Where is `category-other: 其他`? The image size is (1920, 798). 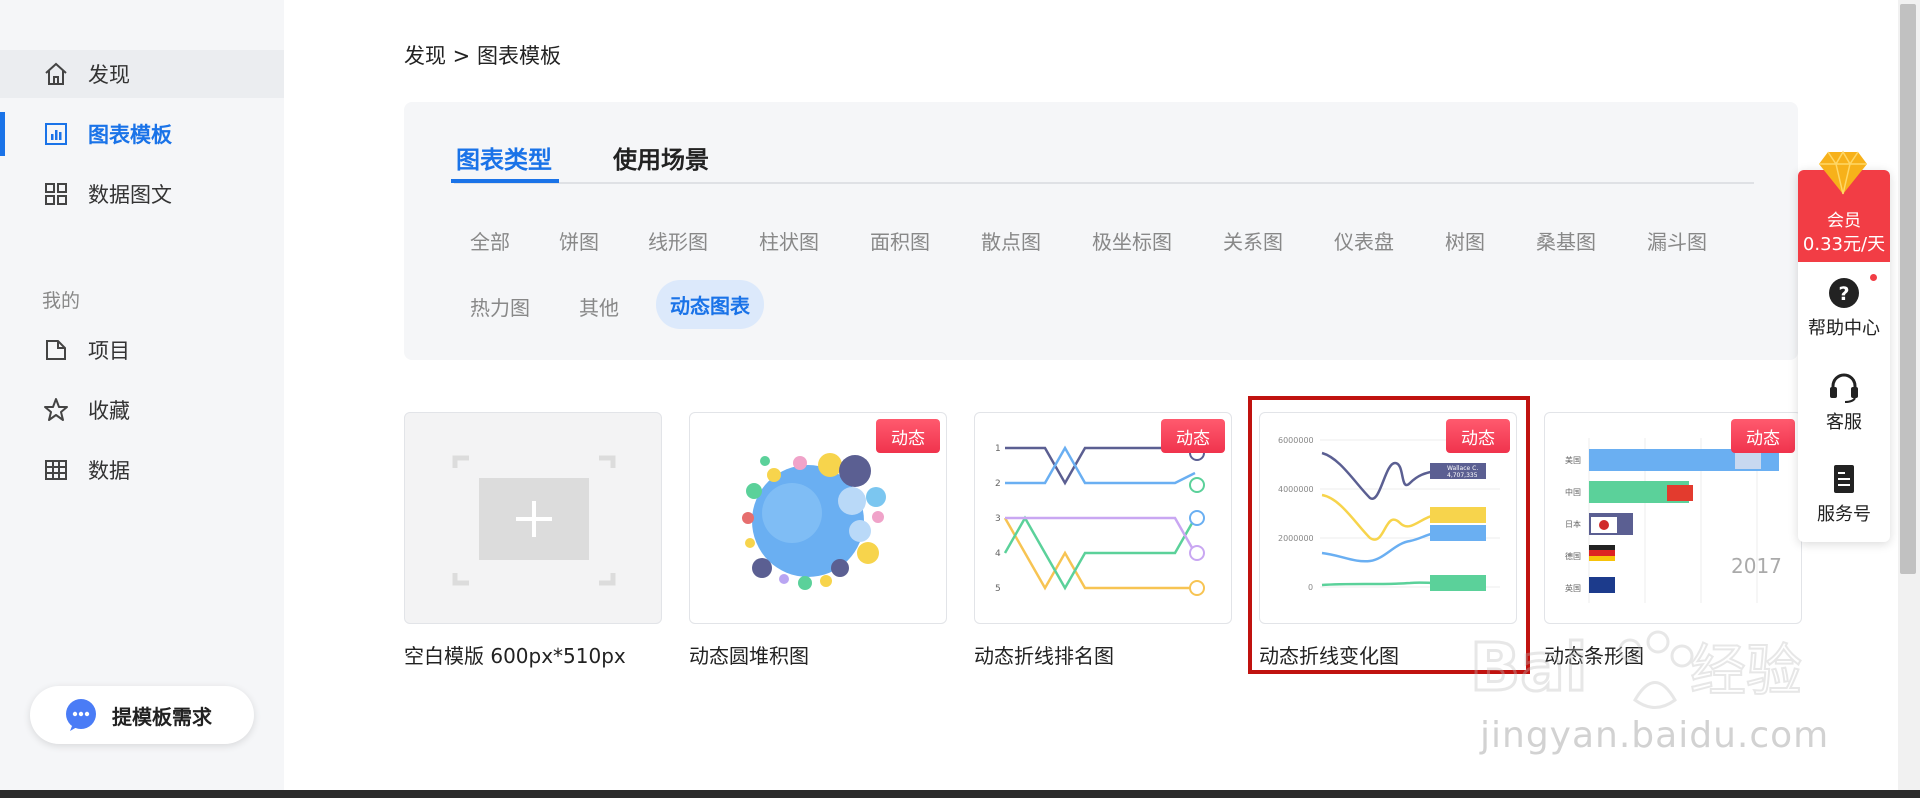 category-other: 其他 is located at coordinates (599, 306).